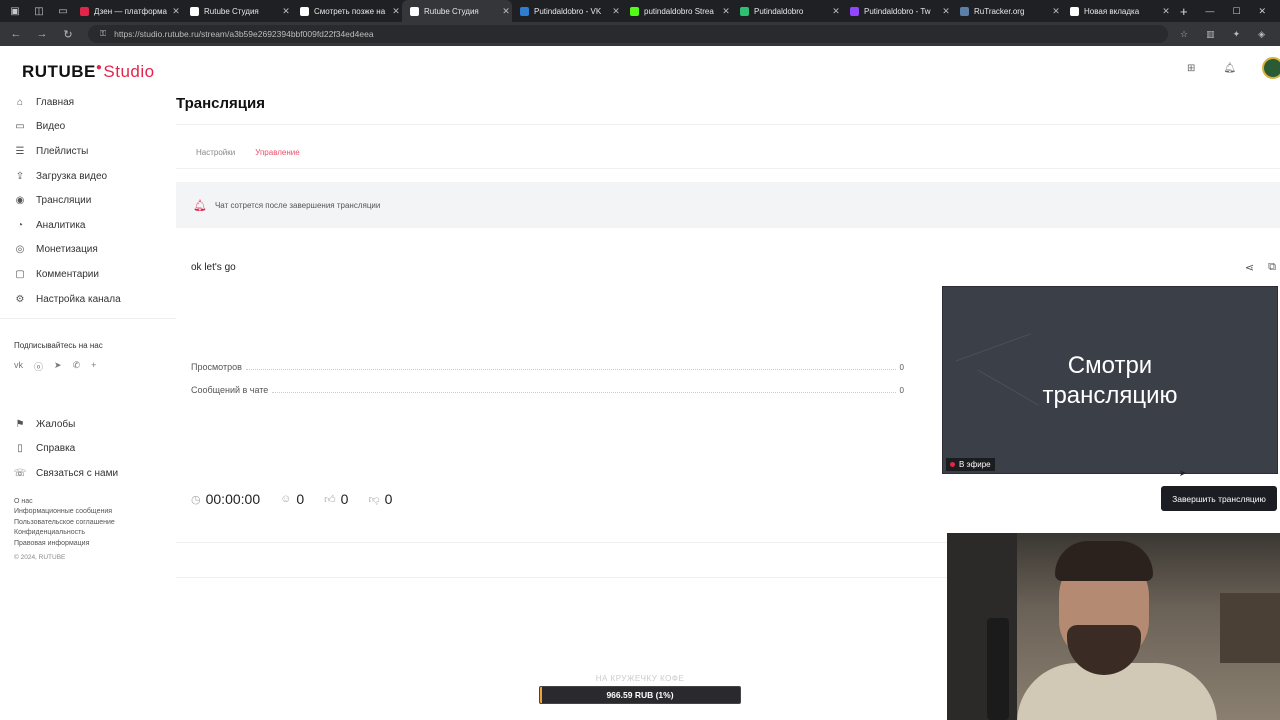  Describe the element at coordinates (1184, 11) in the screenshot. I see `new-tab-button: +` at that location.